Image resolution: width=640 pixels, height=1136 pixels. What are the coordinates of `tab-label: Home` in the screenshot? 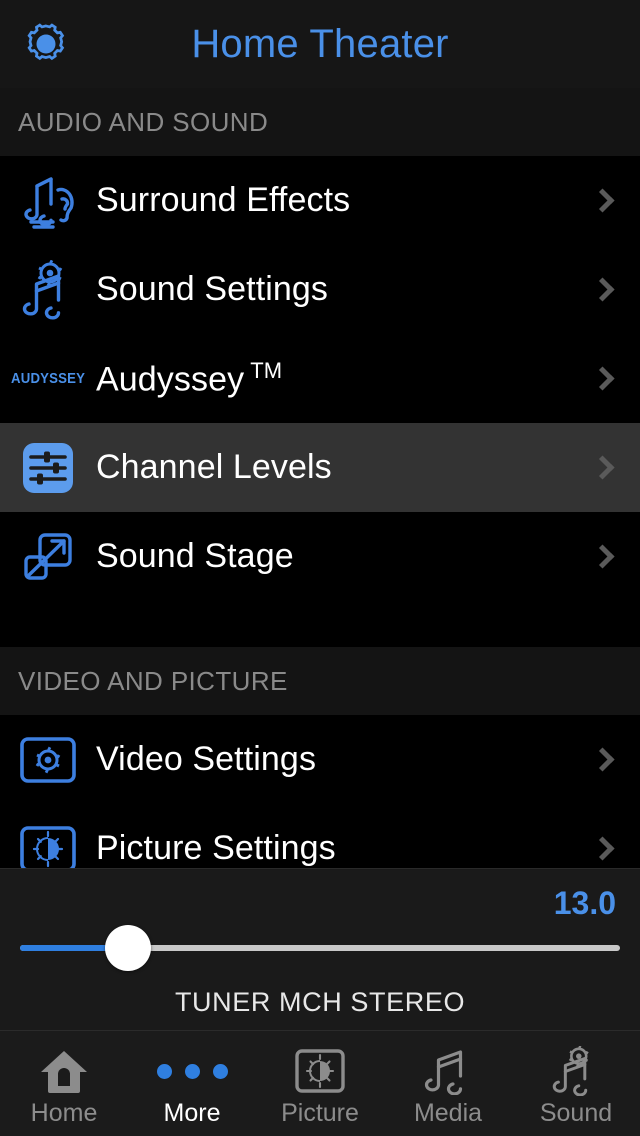 It's located at (64, 1113).